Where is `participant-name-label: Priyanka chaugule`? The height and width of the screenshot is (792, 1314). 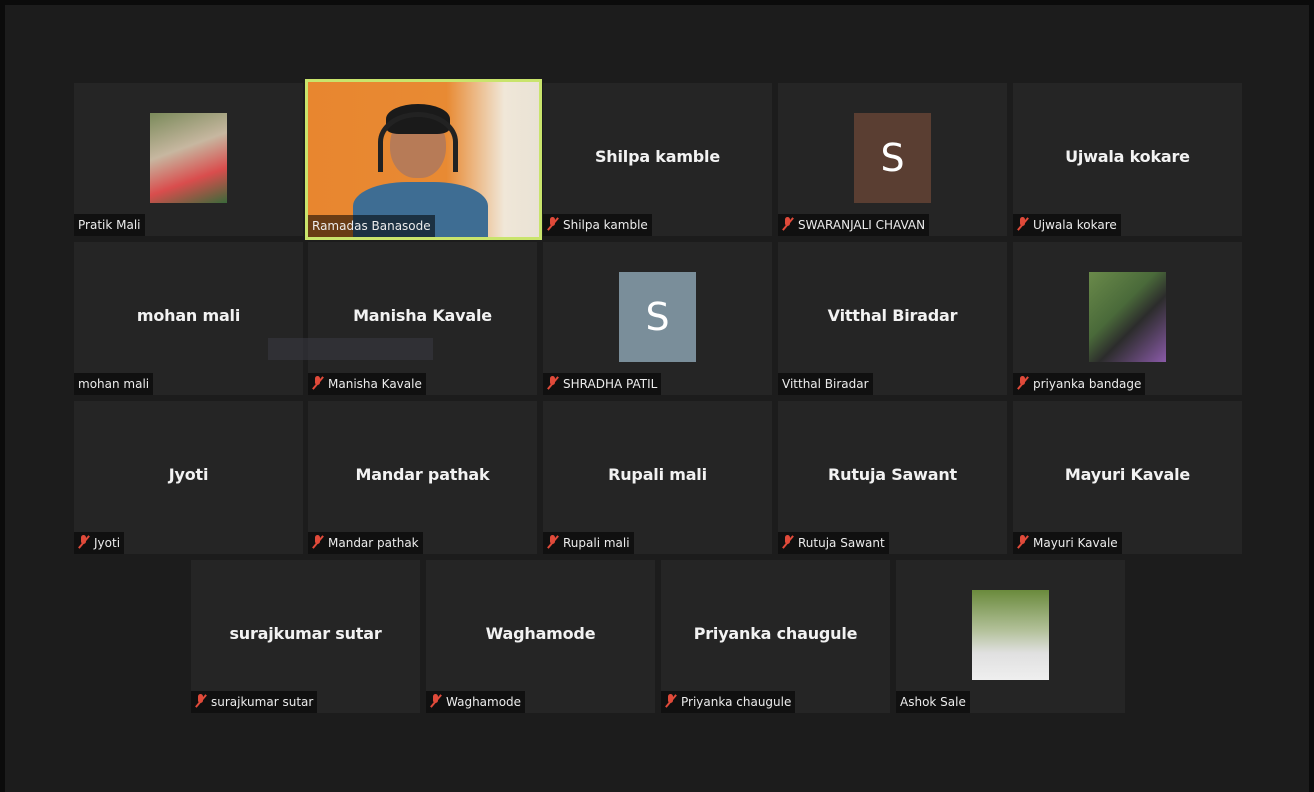 participant-name-label: Priyanka chaugule is located at coordinates (728, 702).